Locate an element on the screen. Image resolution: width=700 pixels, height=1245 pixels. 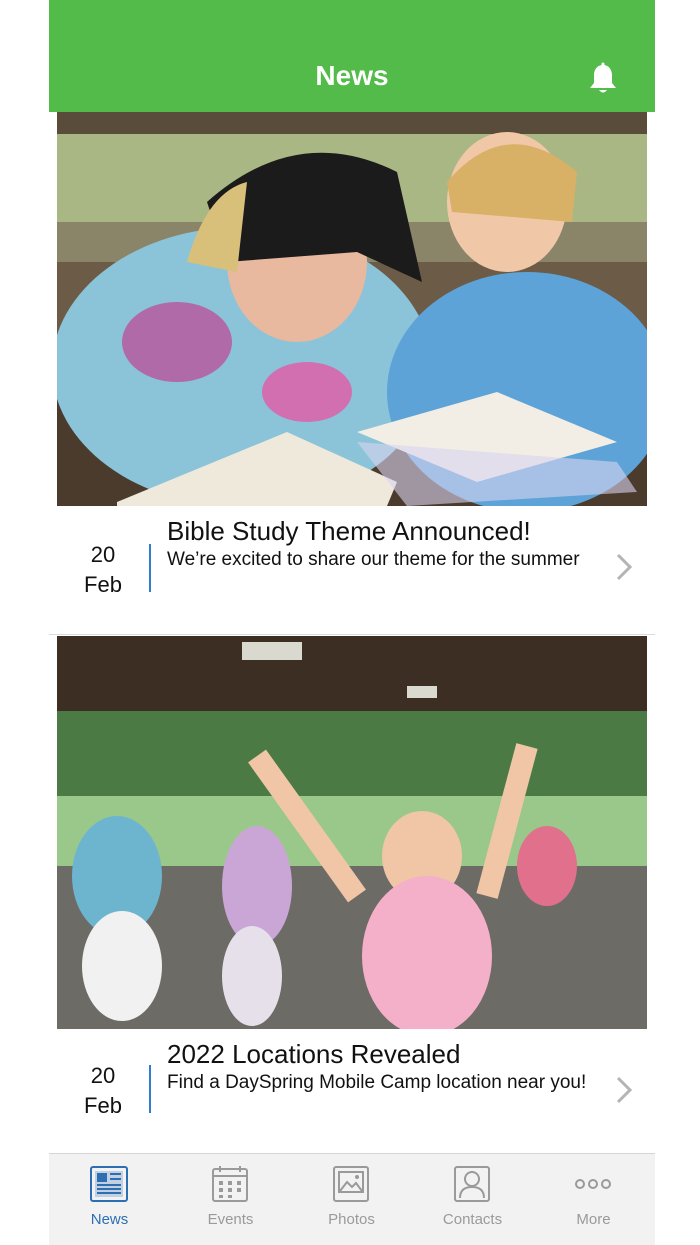
news-title: Bible Study Theme Announced! is located at coordinates (349, 531).